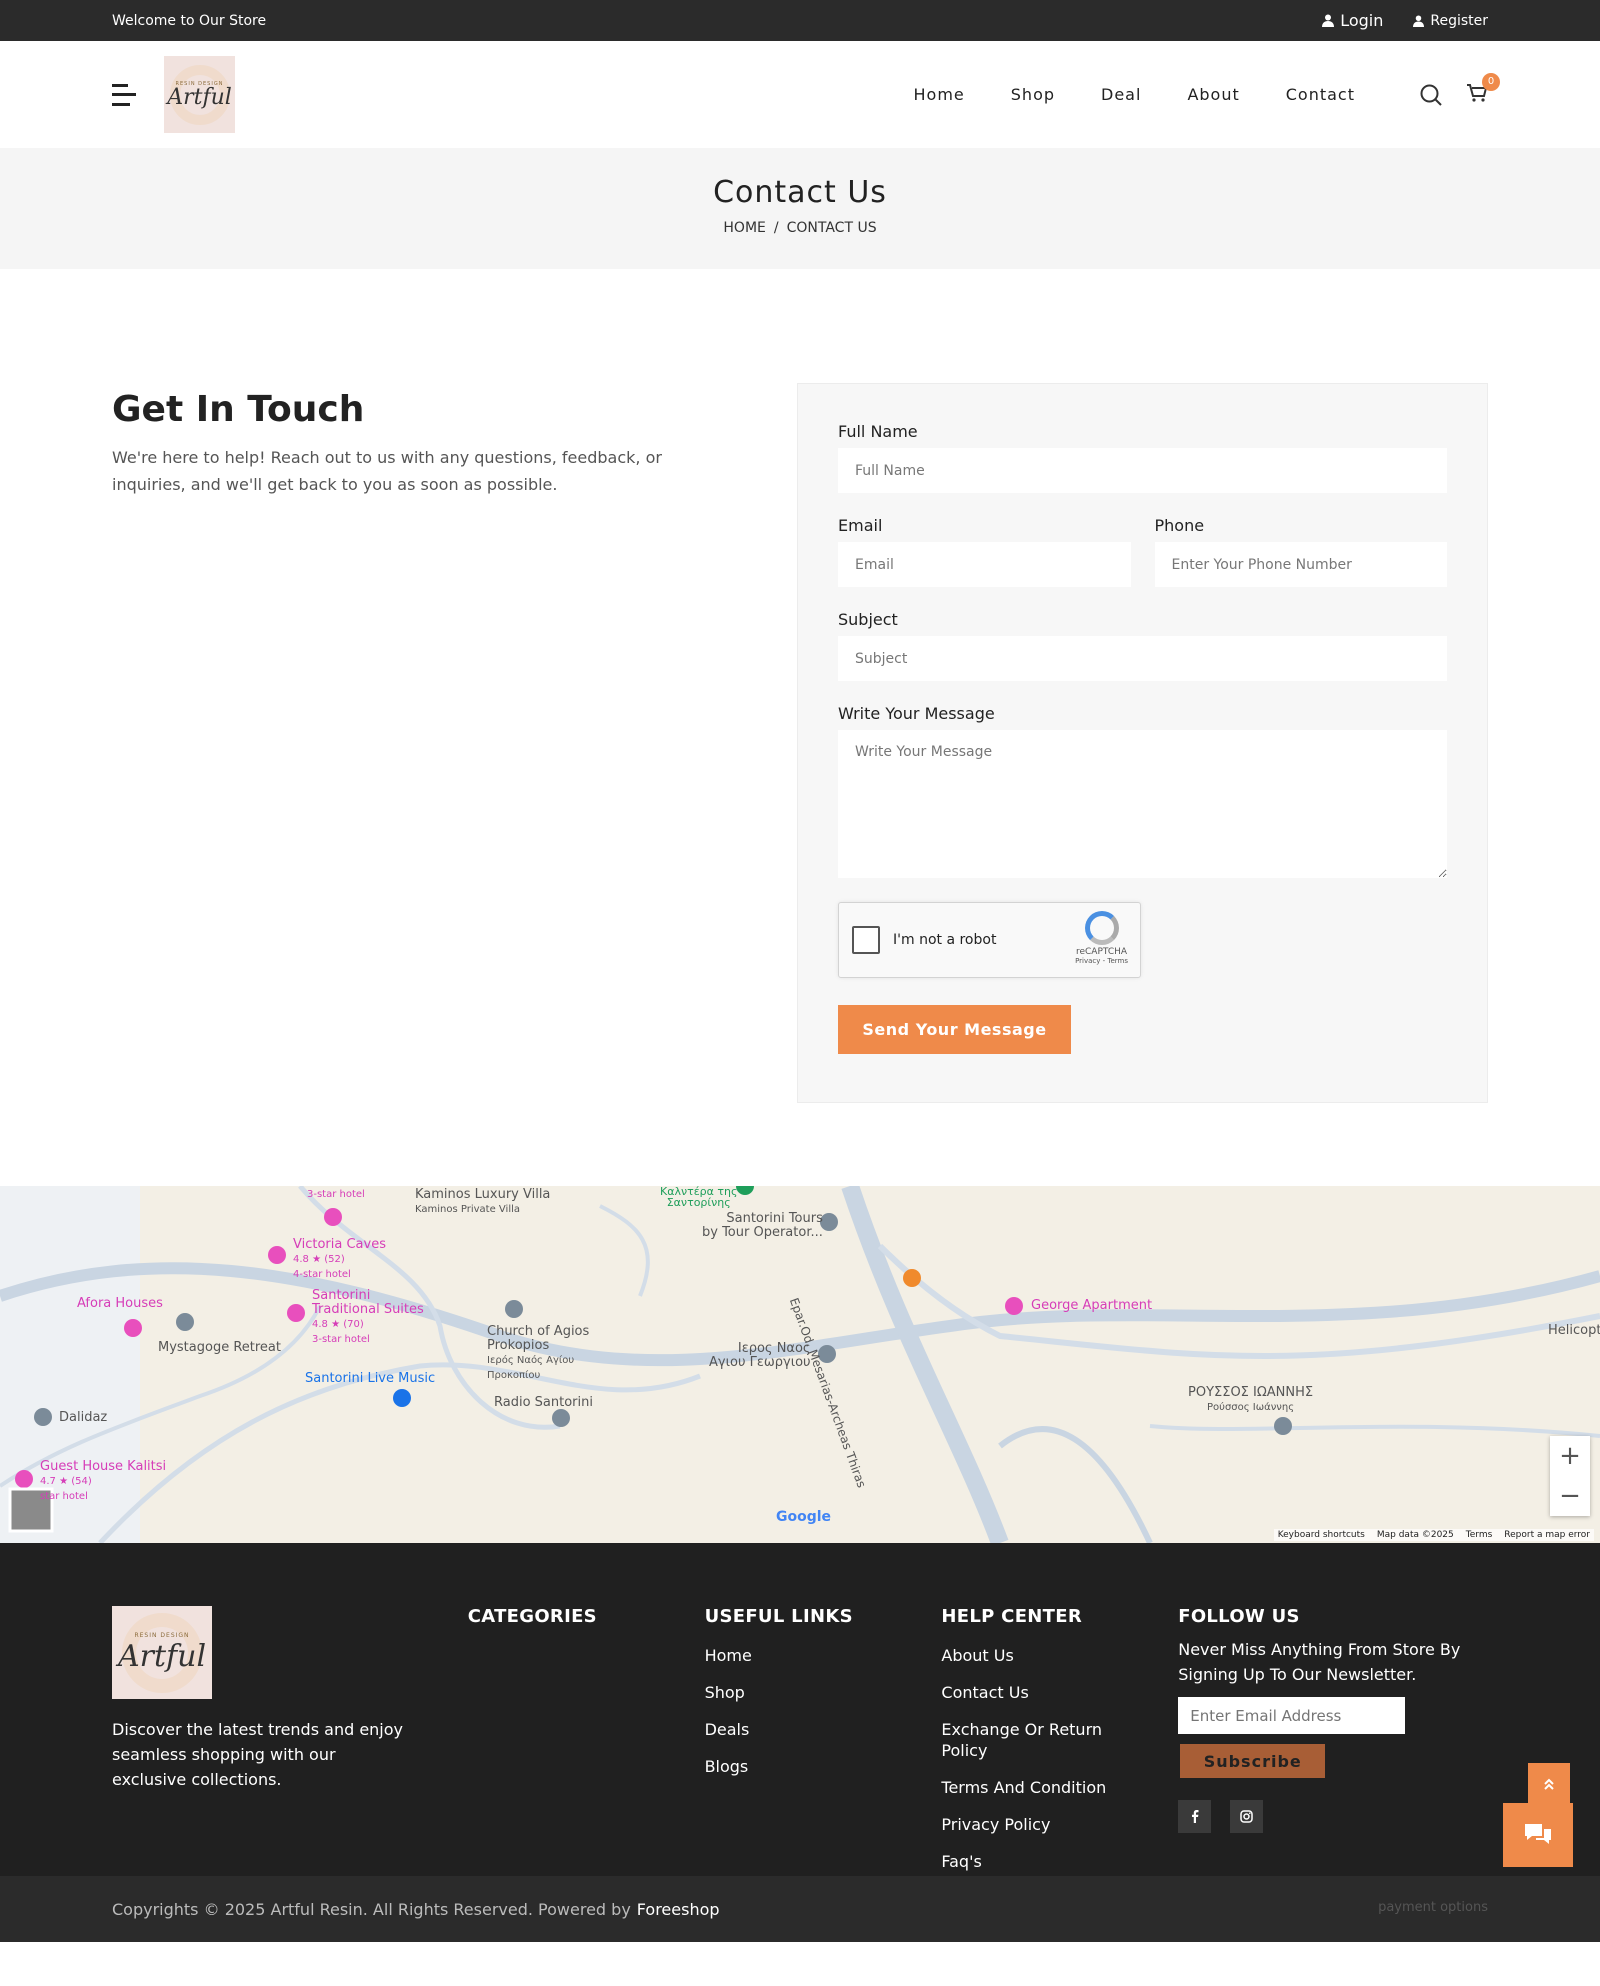 The width and height of the screenshot is (1600, 1986). I want to click on map-label: 3-star hotel, so click(336, 1194).